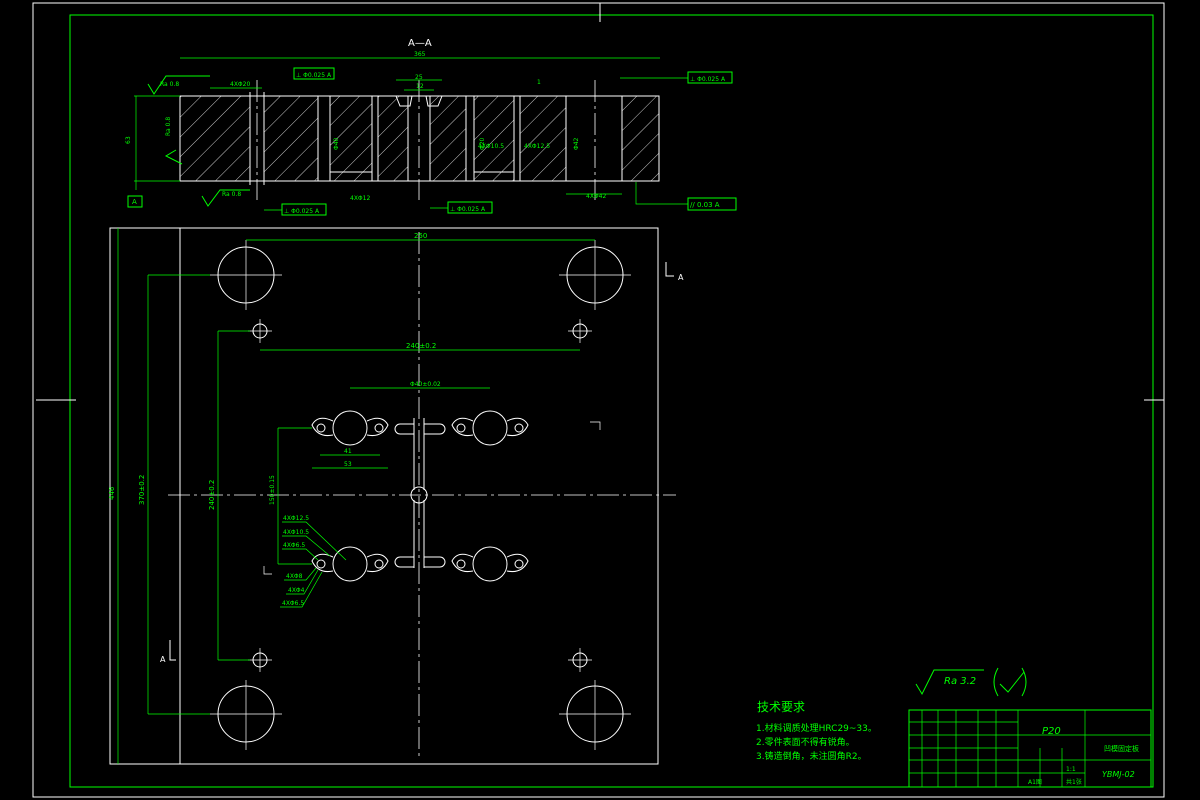 The height and width of the screenshot is (800, 1200). Describe the element at coordinates (960, 681) in the screenshot. I see `roughness-label: Ra 3.2` at that location.